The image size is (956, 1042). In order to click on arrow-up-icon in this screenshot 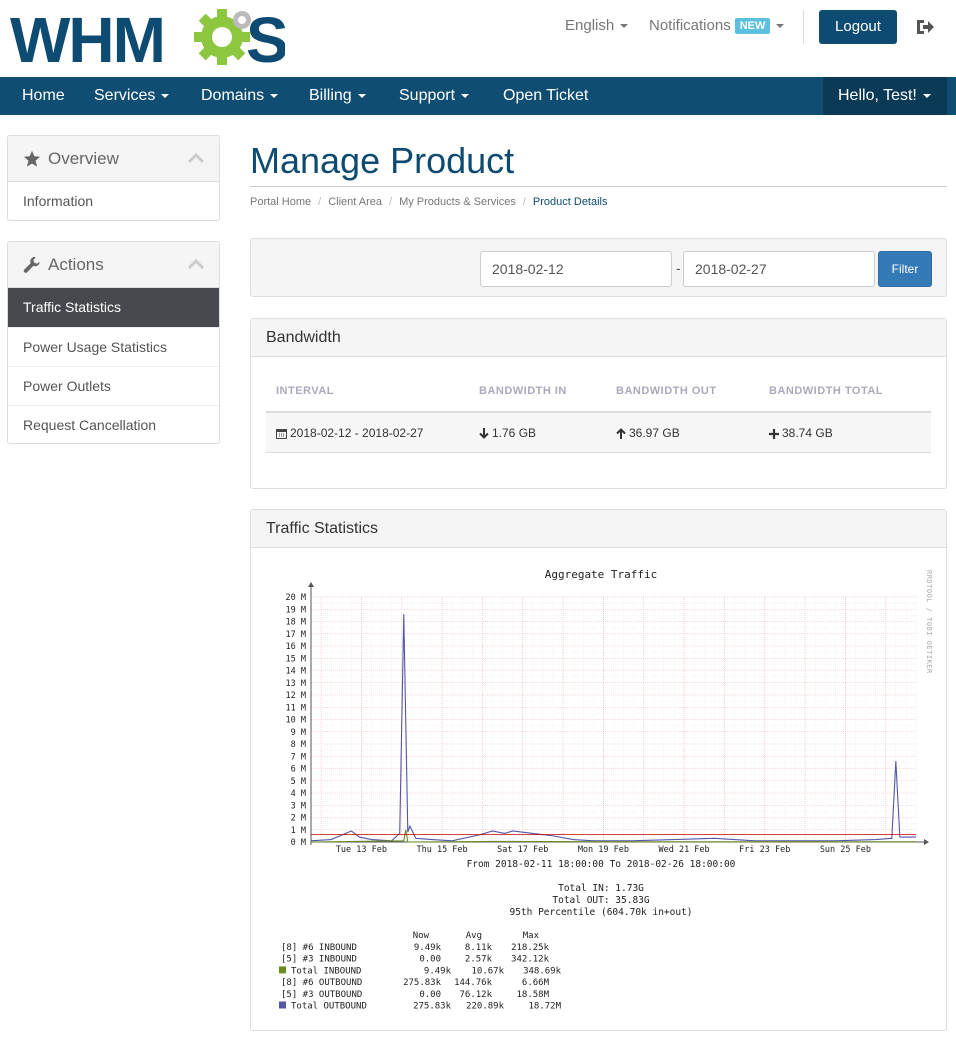, I will do `click(621, 433)`.